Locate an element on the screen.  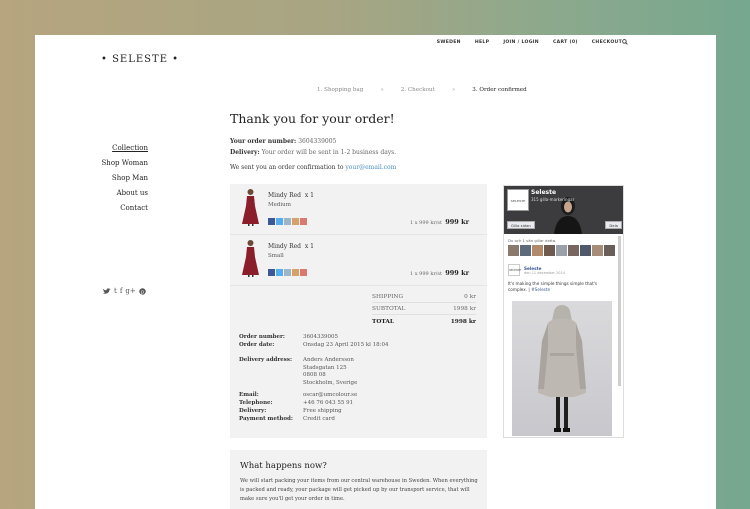
shipping-label: SHIPPING is located at coordinates (388, 296).